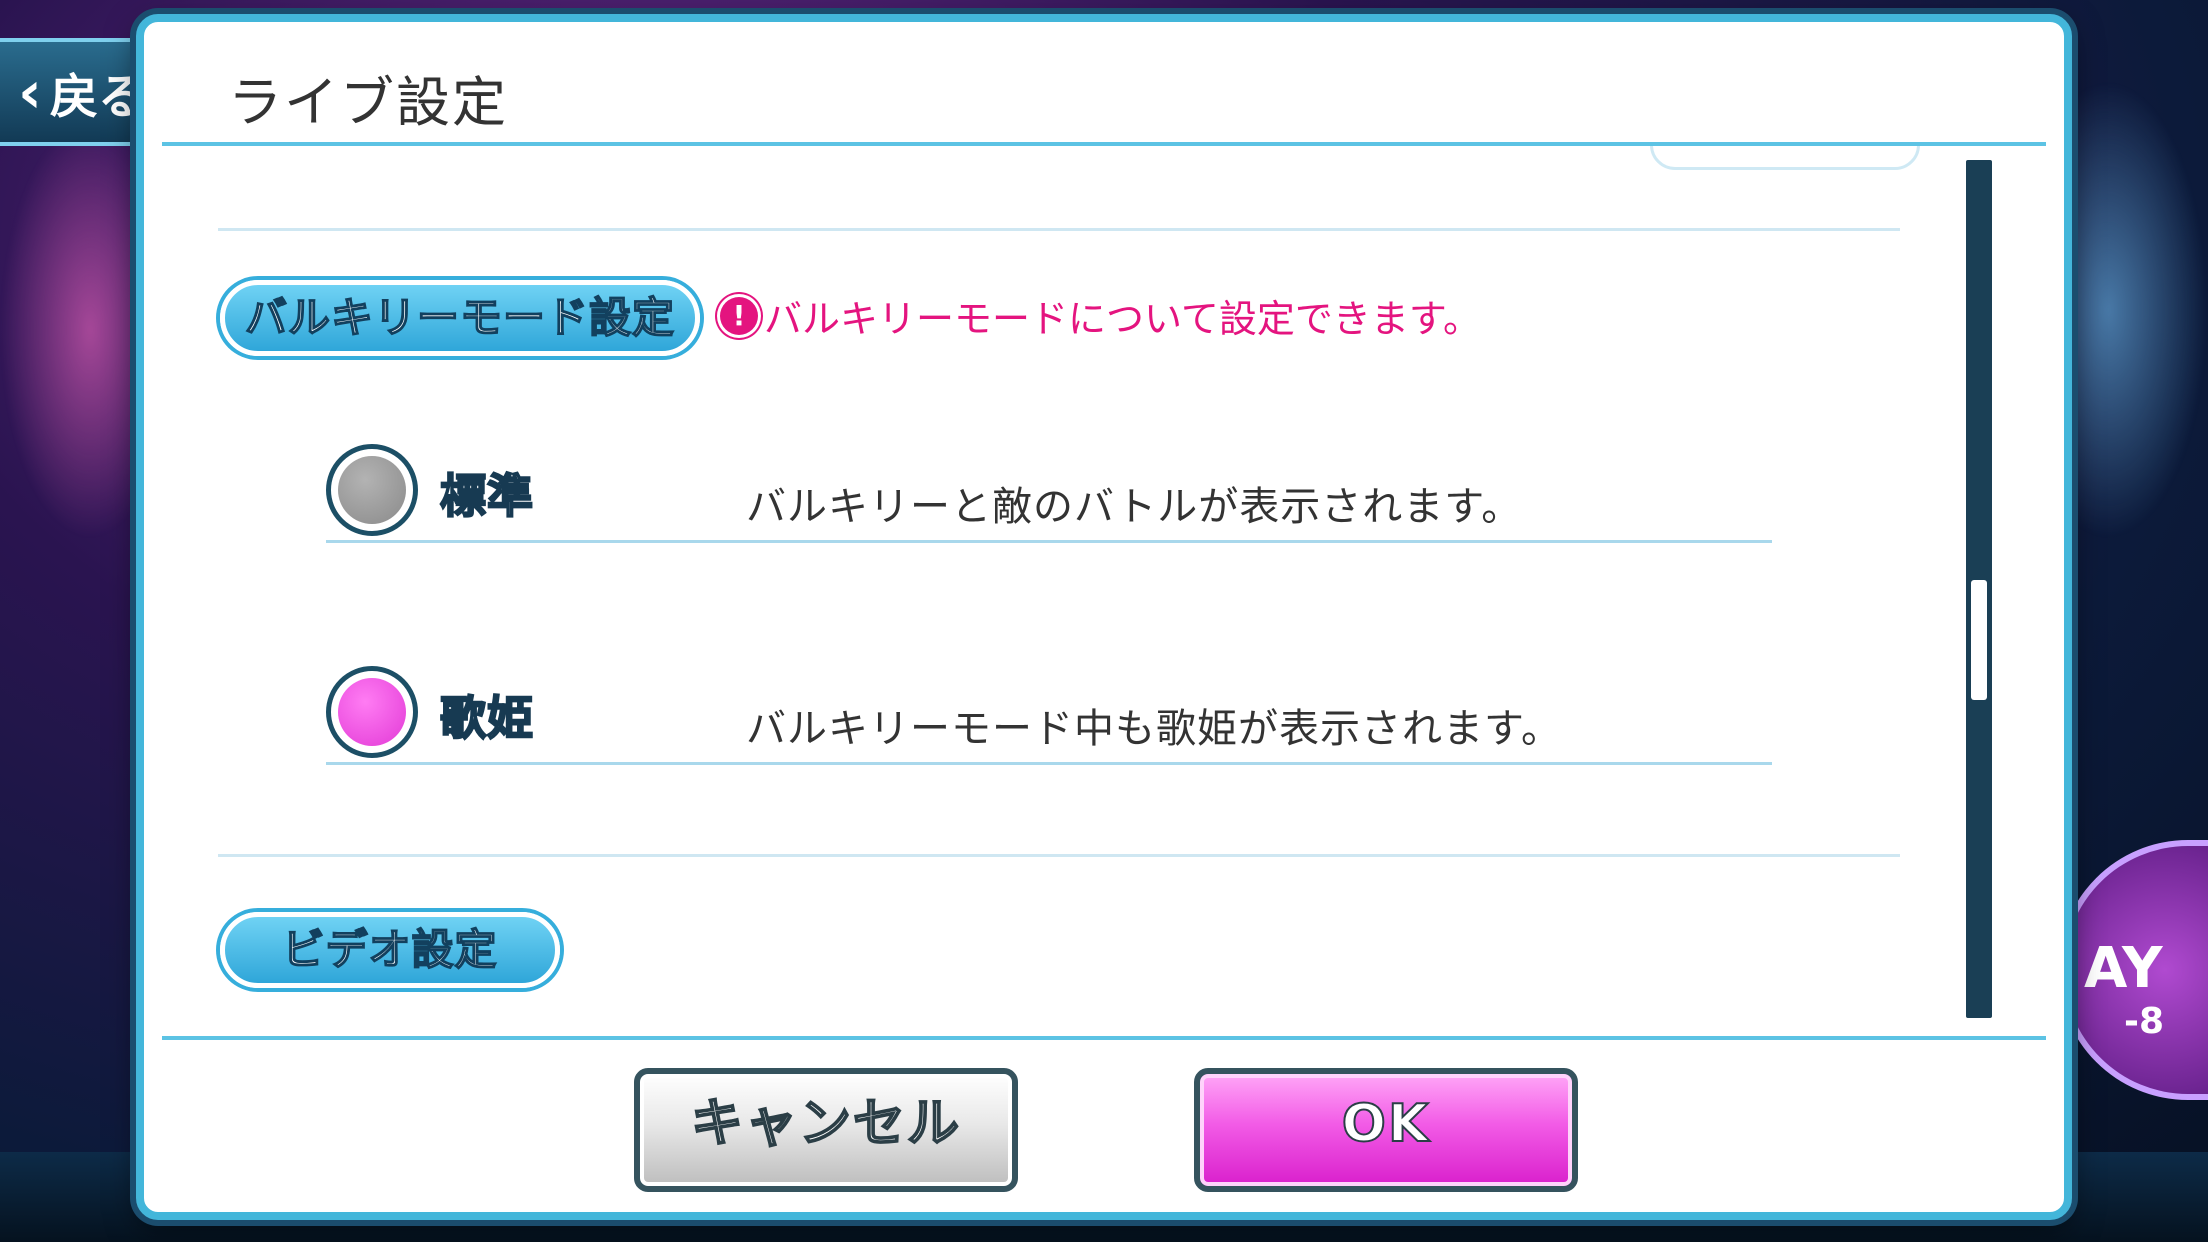 Image resolution: width=2208 pixels, height=1242 pixels. I want to click on play-badge-text: AY, so click(2123, 968).